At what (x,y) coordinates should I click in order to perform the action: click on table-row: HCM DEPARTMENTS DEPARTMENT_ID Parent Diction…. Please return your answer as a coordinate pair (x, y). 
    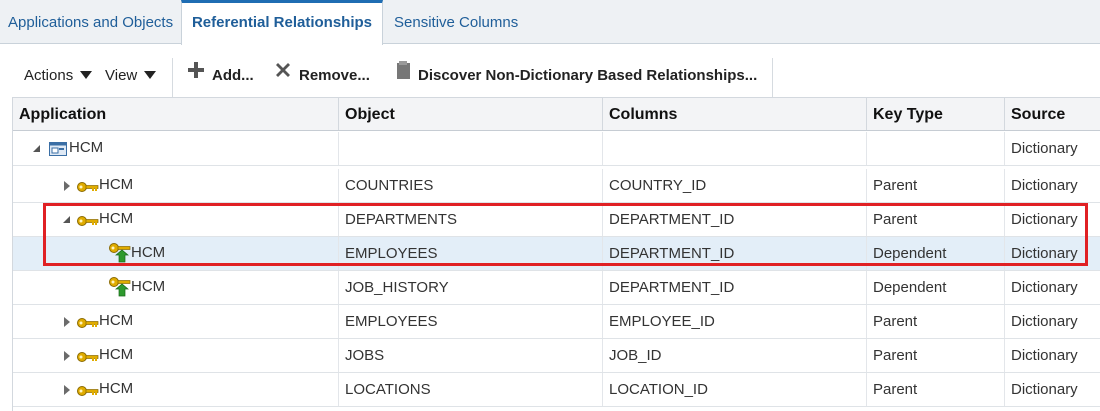
    Looking at the image, I should click on (556, 220).